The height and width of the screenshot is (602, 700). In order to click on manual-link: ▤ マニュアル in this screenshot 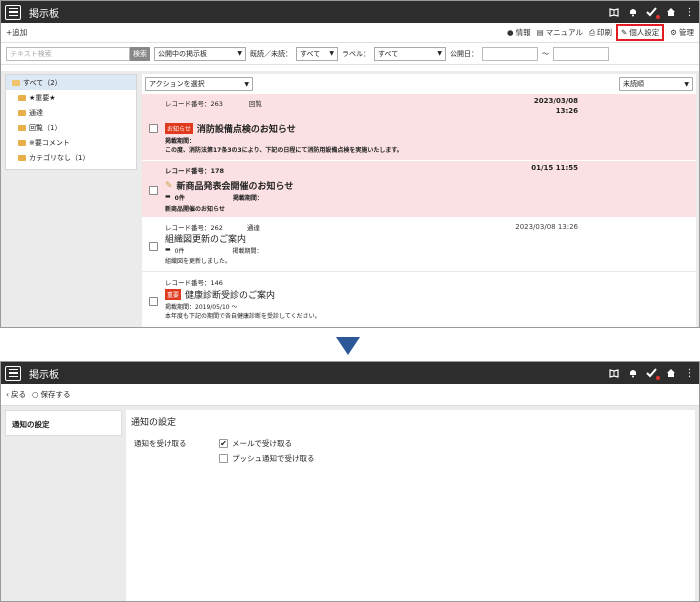, I will do `click(560, 32)`.